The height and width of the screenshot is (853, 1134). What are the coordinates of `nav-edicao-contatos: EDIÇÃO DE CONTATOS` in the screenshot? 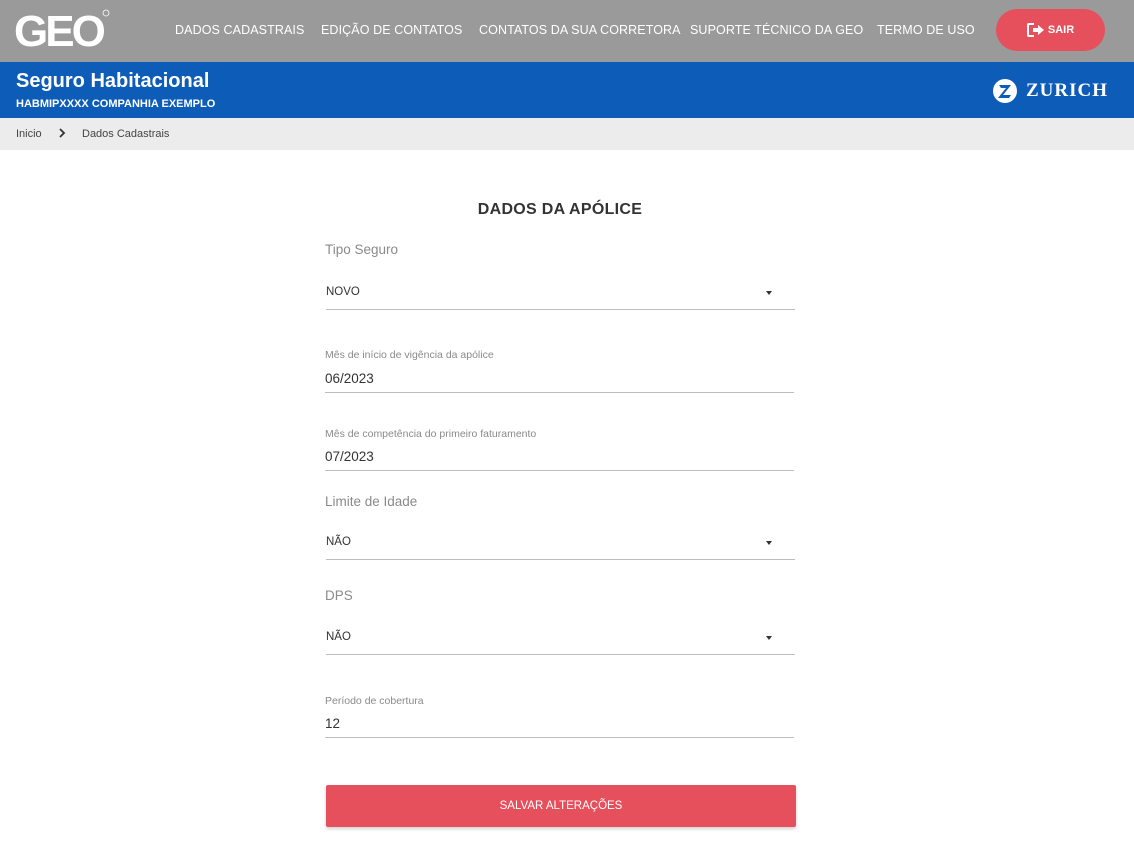 It's located at (391, 30).